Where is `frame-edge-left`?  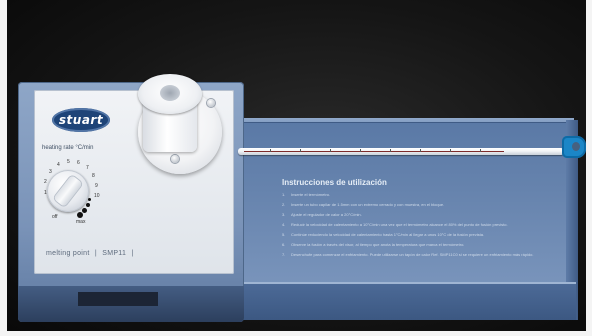
frame-edge-left is located at coordinates (3, 168).